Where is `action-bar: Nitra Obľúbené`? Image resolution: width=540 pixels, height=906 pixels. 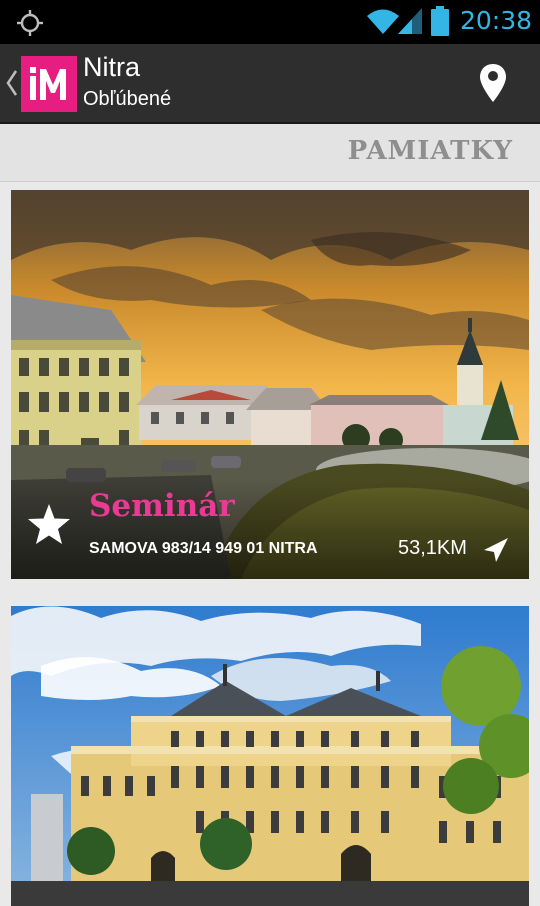 action-bar: Nitra Obľúbené is located at coordinates (270, 84).